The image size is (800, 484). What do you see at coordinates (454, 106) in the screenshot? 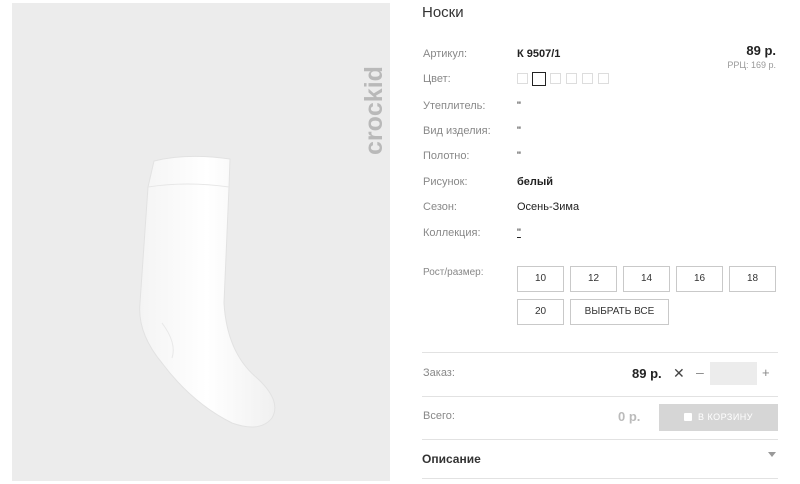
I see `spec-label: Утеплитель:` at bounding box center [454, 106].